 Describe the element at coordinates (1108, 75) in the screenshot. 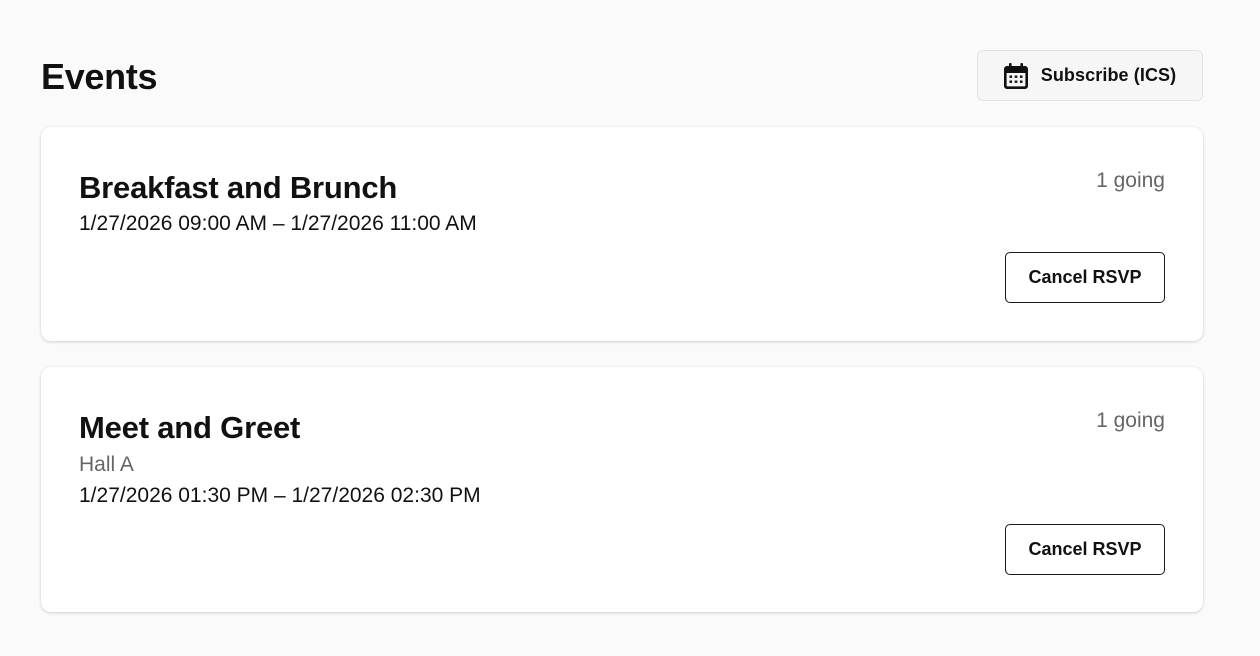

I see `subscribe-label: Subscribe (ICS)` at that location.